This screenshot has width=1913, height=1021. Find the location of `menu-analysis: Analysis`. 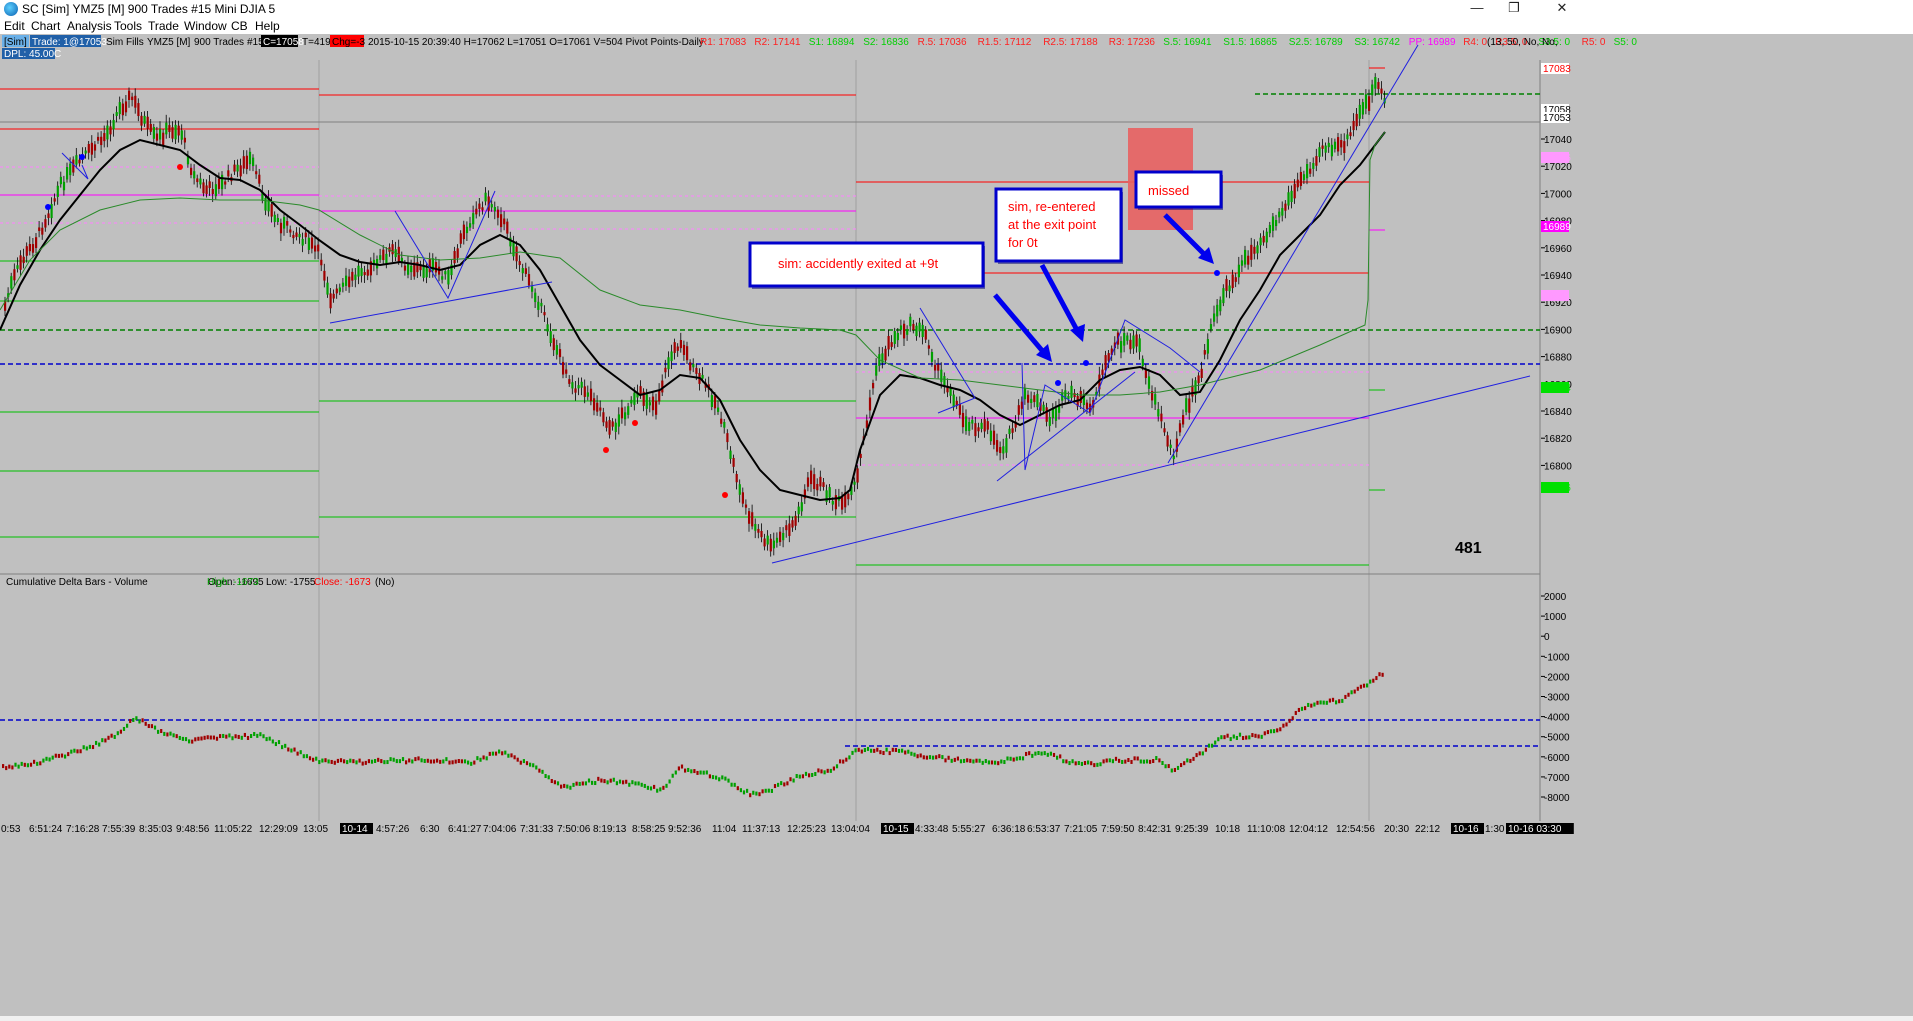

menu-analysis: Analysis is located at coordinates (89, 26).